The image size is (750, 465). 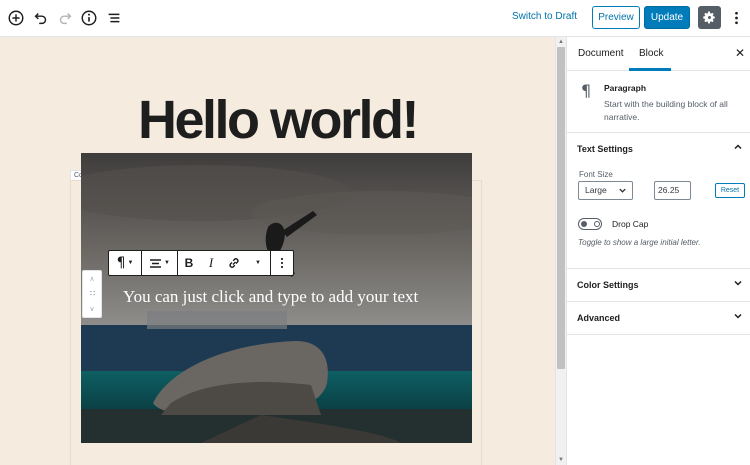 I want to click on move-down-button: ∨, so click(x=92, y=308).